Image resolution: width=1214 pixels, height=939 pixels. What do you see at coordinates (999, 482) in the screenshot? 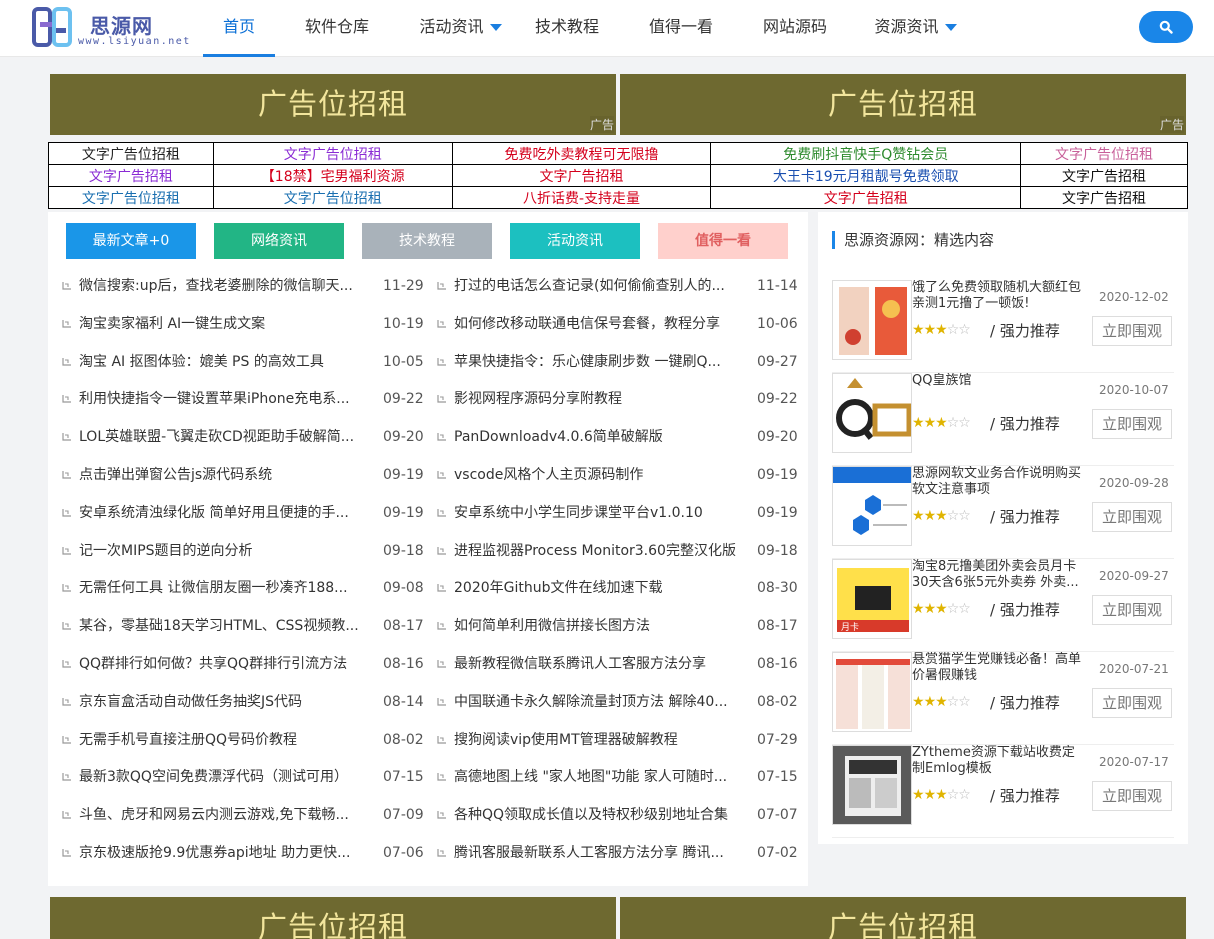
I see `featured-title: 思源网软文业务合作说明购买软文注意事项` at bounding box center [999, 482].